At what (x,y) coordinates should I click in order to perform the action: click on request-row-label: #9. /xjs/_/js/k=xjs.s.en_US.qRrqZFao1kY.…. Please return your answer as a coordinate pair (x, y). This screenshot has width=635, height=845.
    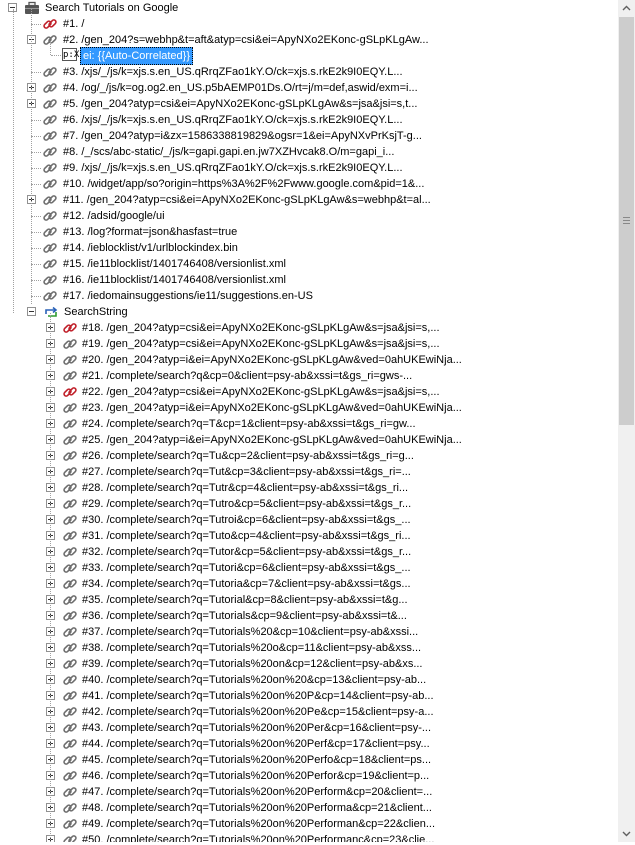
    Looking at the image, I should click on (233, 168).